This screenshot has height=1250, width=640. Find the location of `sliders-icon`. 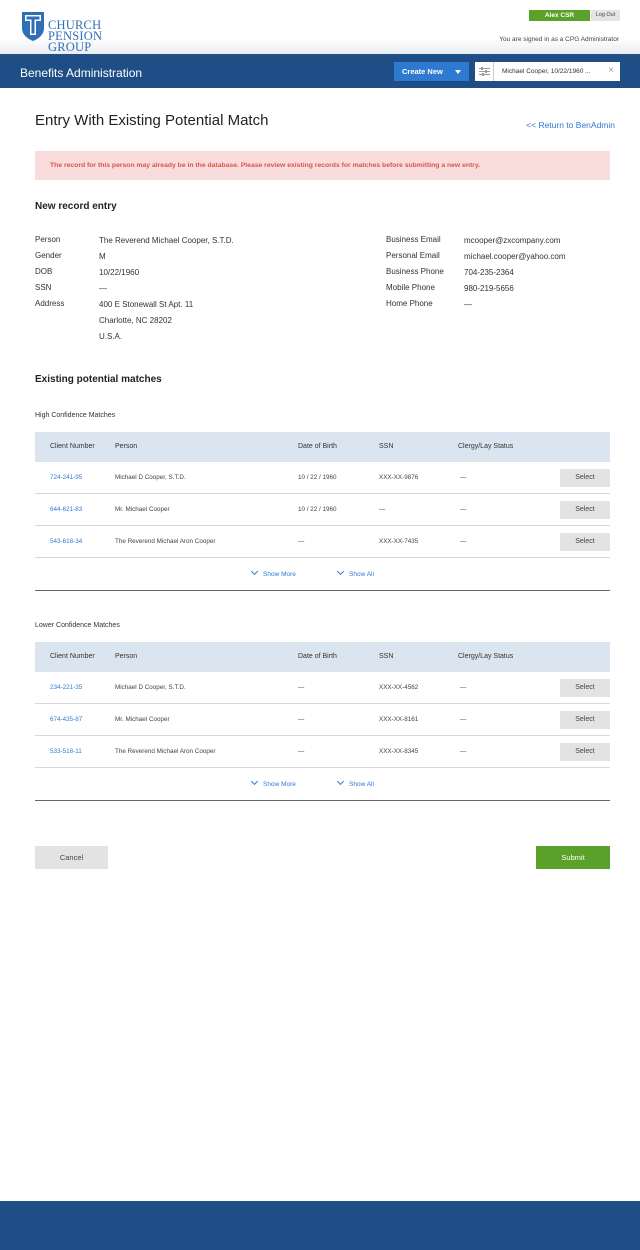

sliders-icon is located at coordinates (484, 71).